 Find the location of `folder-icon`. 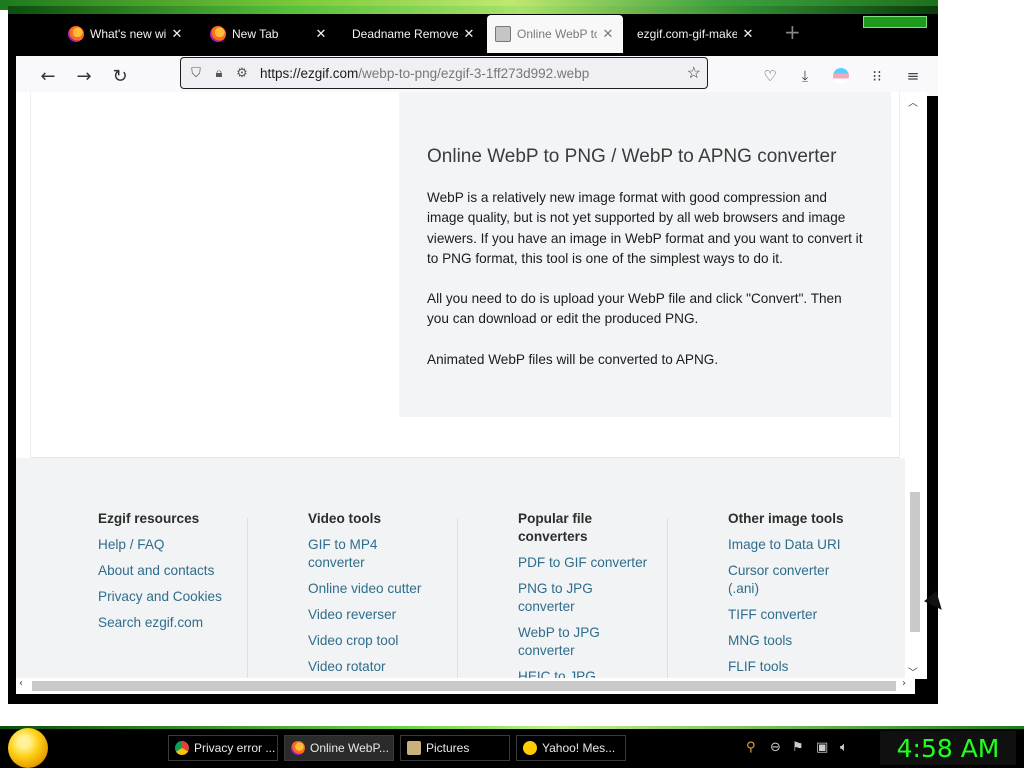

folder-icon is located at coordinates (414, 748).